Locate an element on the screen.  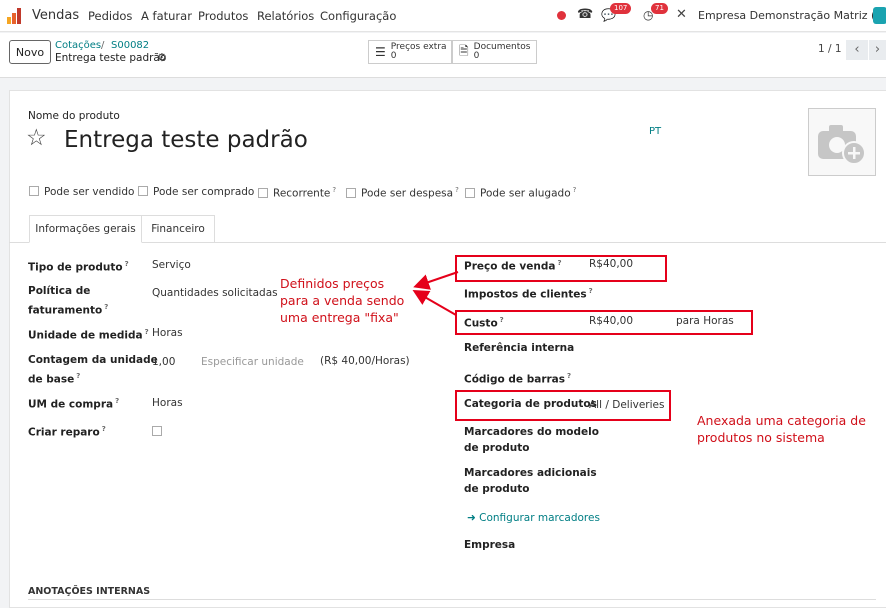
base-unit-count-label: Contagem da unidade de base? is located at coordinates (93, 370).